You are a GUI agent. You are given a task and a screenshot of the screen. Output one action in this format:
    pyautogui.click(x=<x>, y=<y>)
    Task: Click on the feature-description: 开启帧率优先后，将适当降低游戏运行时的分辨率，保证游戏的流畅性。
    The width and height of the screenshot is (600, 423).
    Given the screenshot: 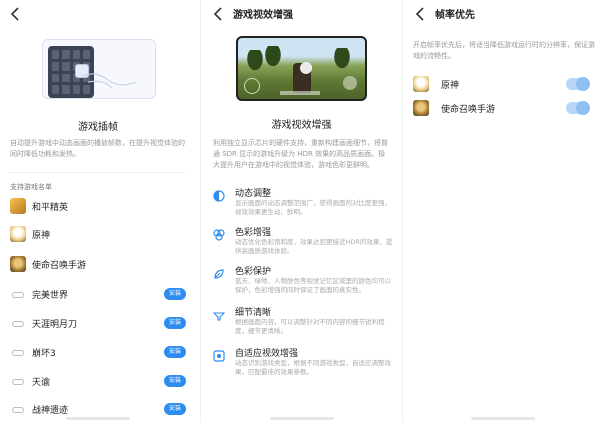 What is the action you would take?
    pyautogui.click(x=504, y=50)
    